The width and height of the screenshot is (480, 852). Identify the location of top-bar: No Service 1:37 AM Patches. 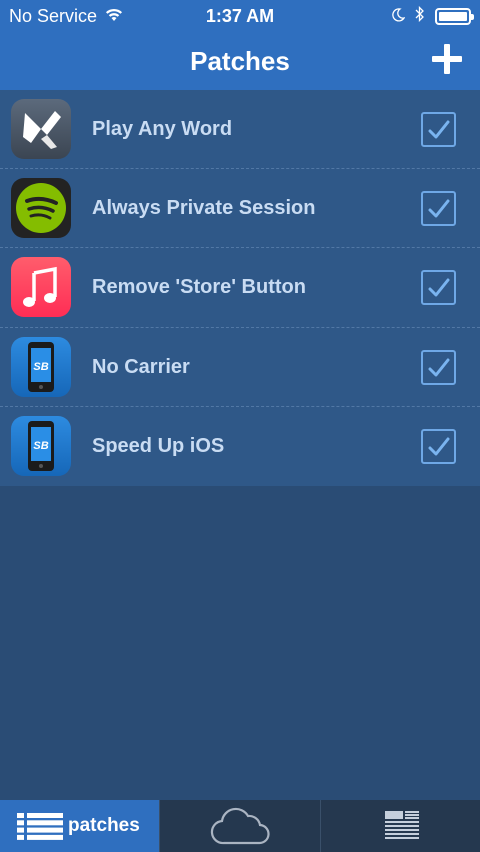
(240, 45).